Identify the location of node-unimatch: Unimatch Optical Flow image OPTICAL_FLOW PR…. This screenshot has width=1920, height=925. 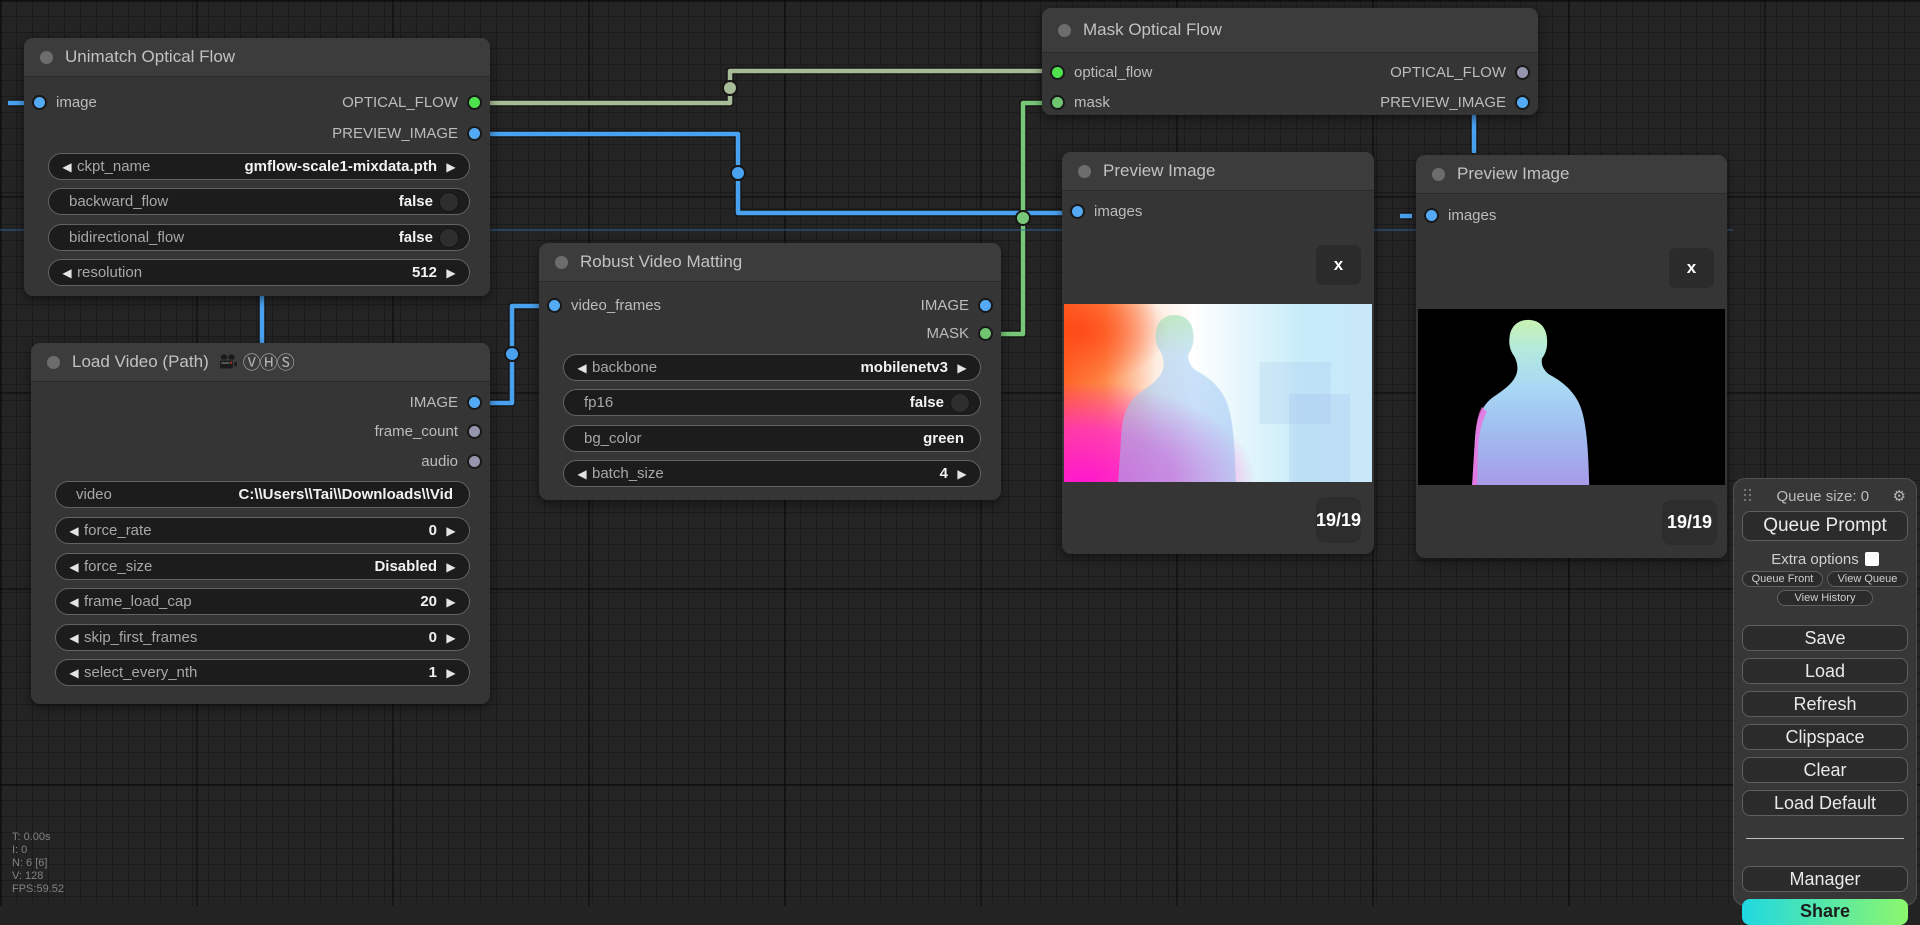
(257, 167).